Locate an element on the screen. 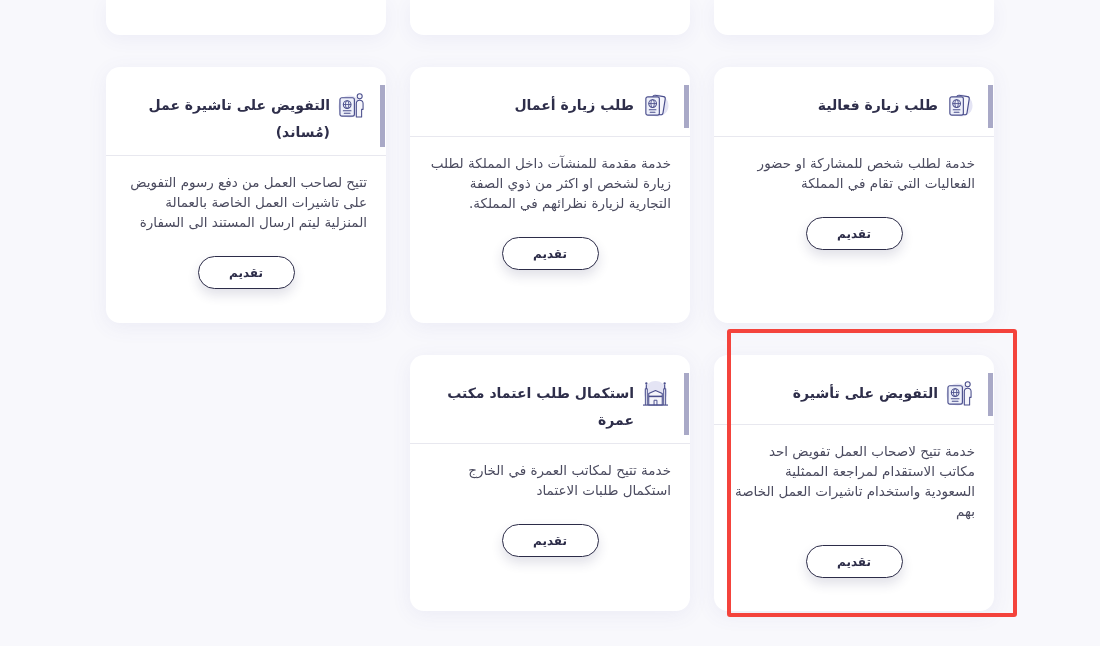 This screenshot has width=1100, height=646. card-title: التفويض على تاشيرة عمل (مُساند) is located at coordinates (238, 119).